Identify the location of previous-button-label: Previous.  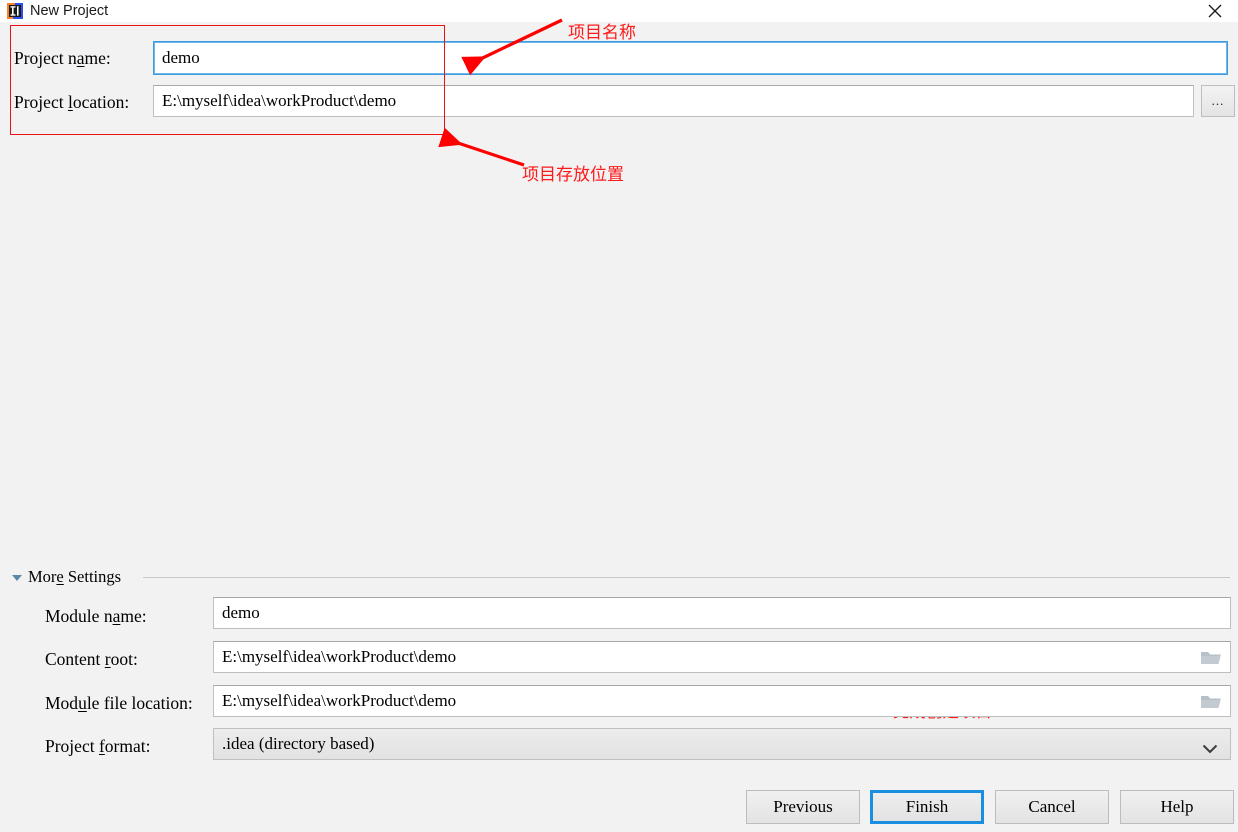
(803, 806).